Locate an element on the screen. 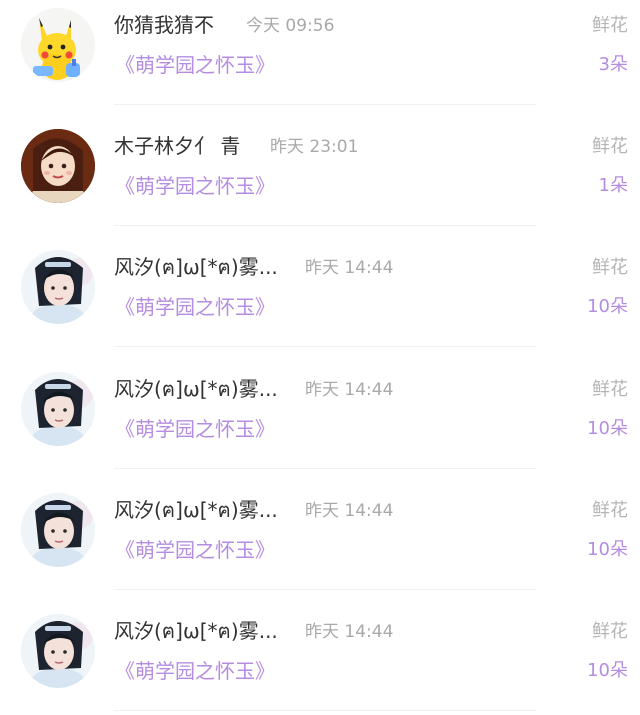 Image resolution: width=640 pixels, height=715 pixels. cartoon-girl-avatar-icon is located at coordinates (58, 166).